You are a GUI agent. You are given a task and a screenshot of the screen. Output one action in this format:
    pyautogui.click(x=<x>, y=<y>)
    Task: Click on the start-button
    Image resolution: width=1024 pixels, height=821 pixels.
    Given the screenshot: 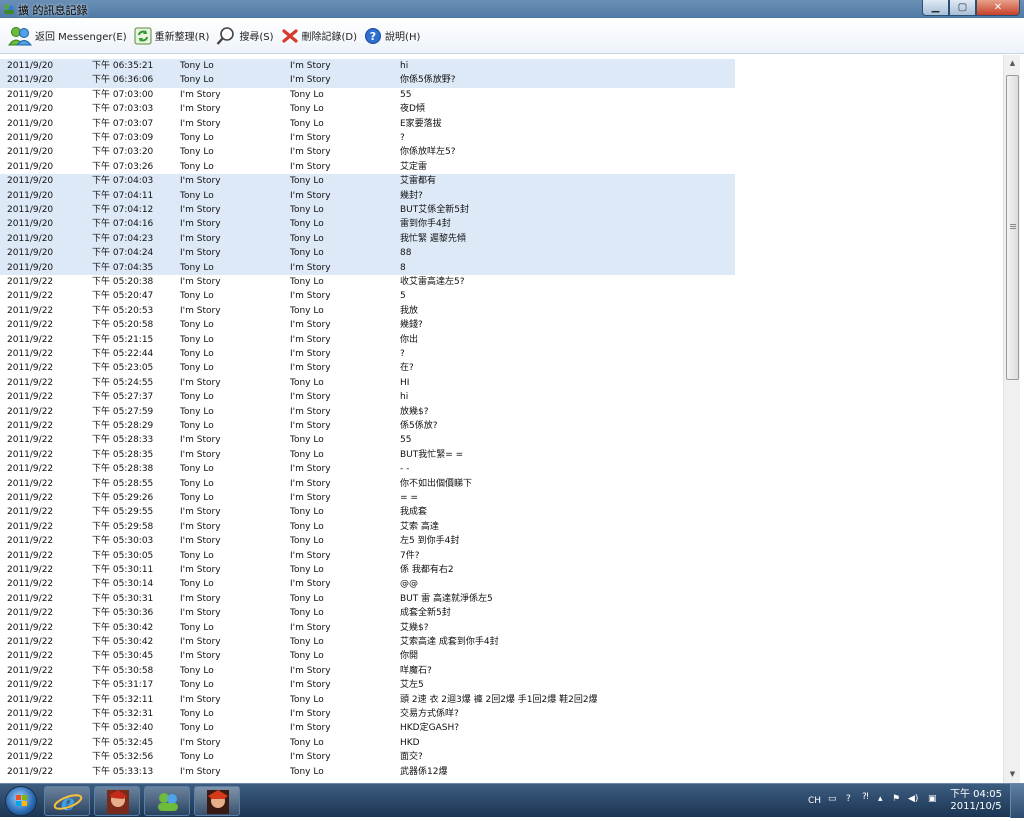 What is the action you would take?
    pyautogui.click(x=21, y=801)
    